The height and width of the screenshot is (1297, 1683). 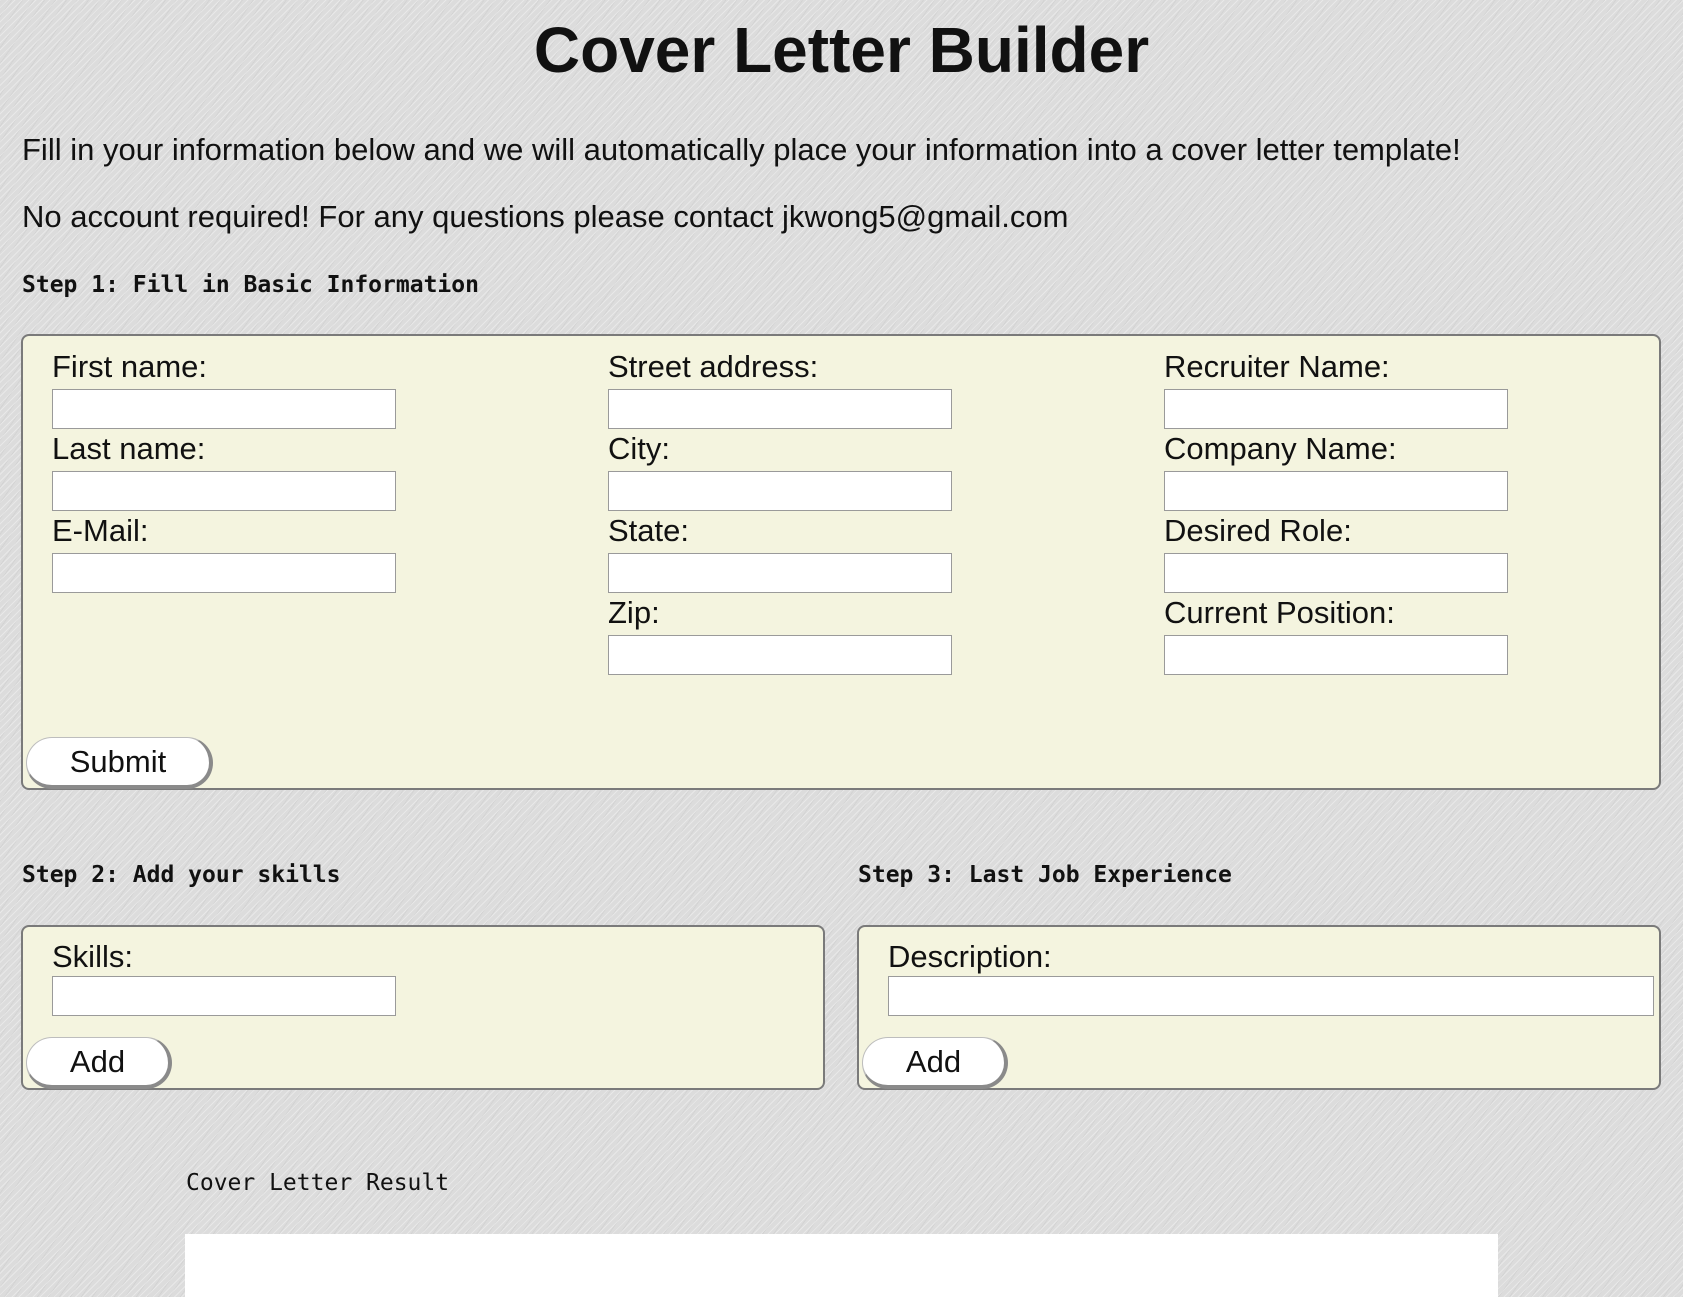 What do you see at coordinates (1336, 409) in the screenshot?
I see `recruiter-name-input` at bounding box center [1336, 409].